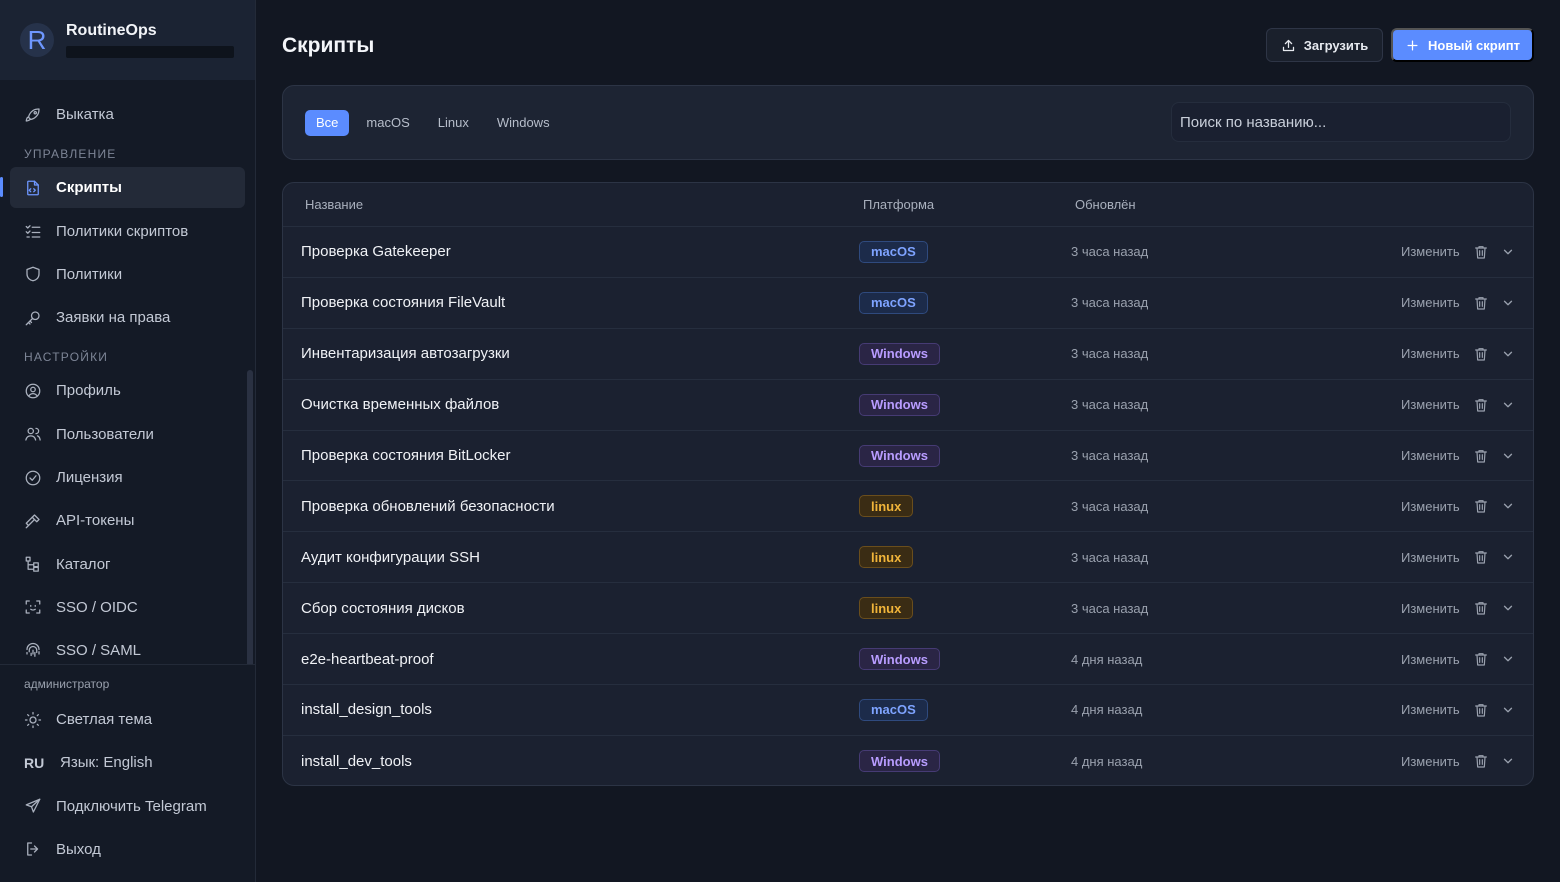  Describe the element at coordinates (128, 849) in the screenshot. I see `logout-button: Выход` at that location.